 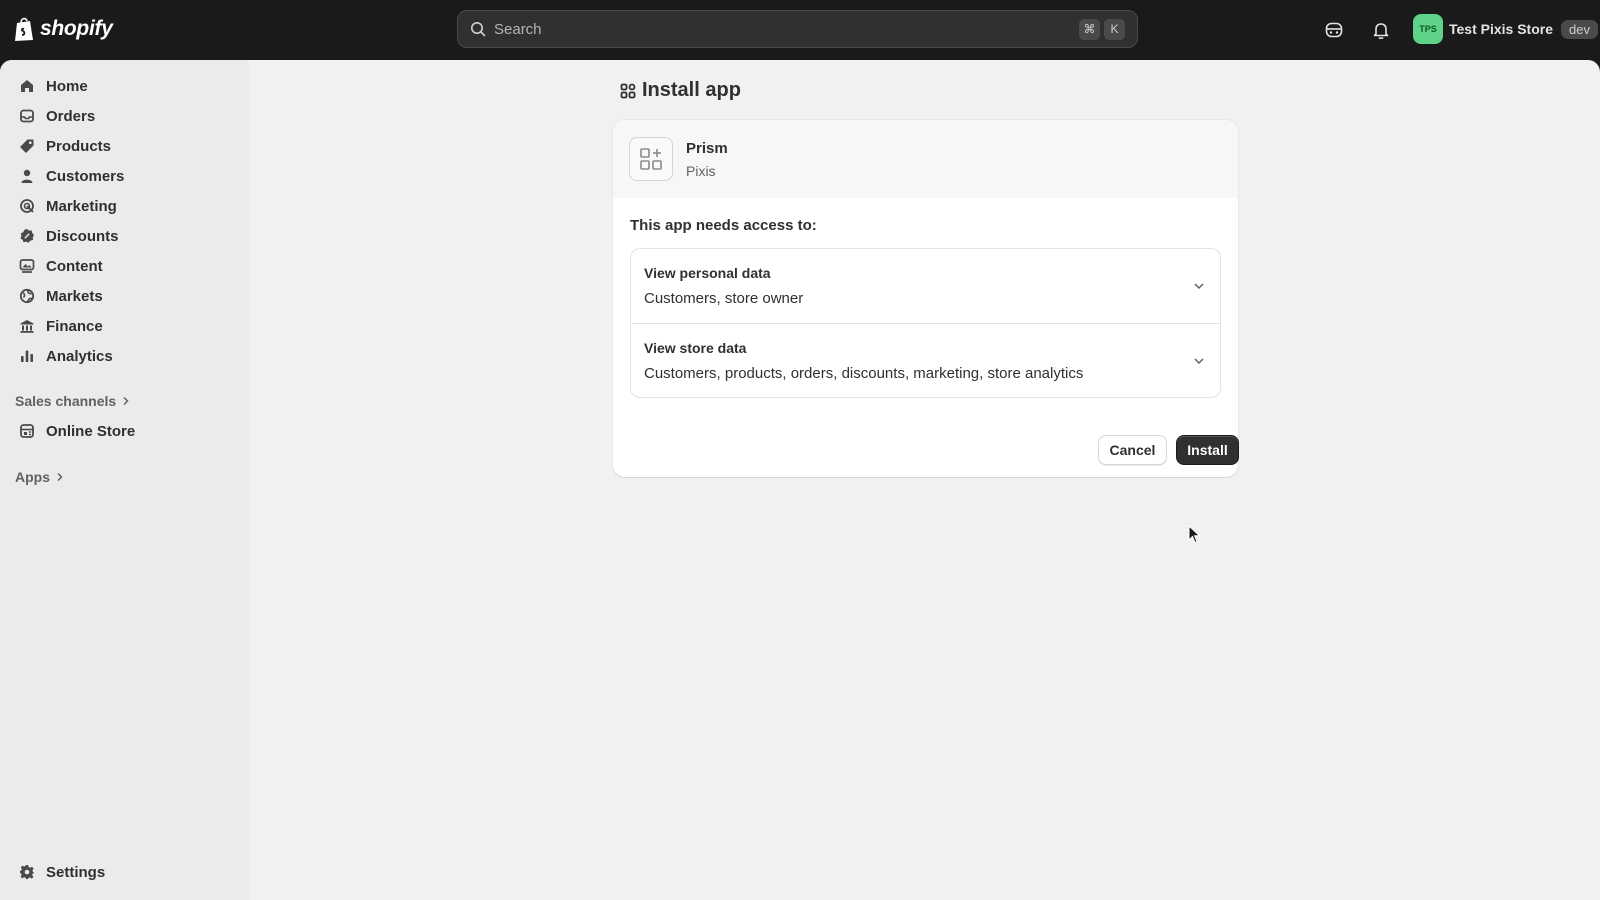 I want to click on discount-icon, so click(x=27, y=236).